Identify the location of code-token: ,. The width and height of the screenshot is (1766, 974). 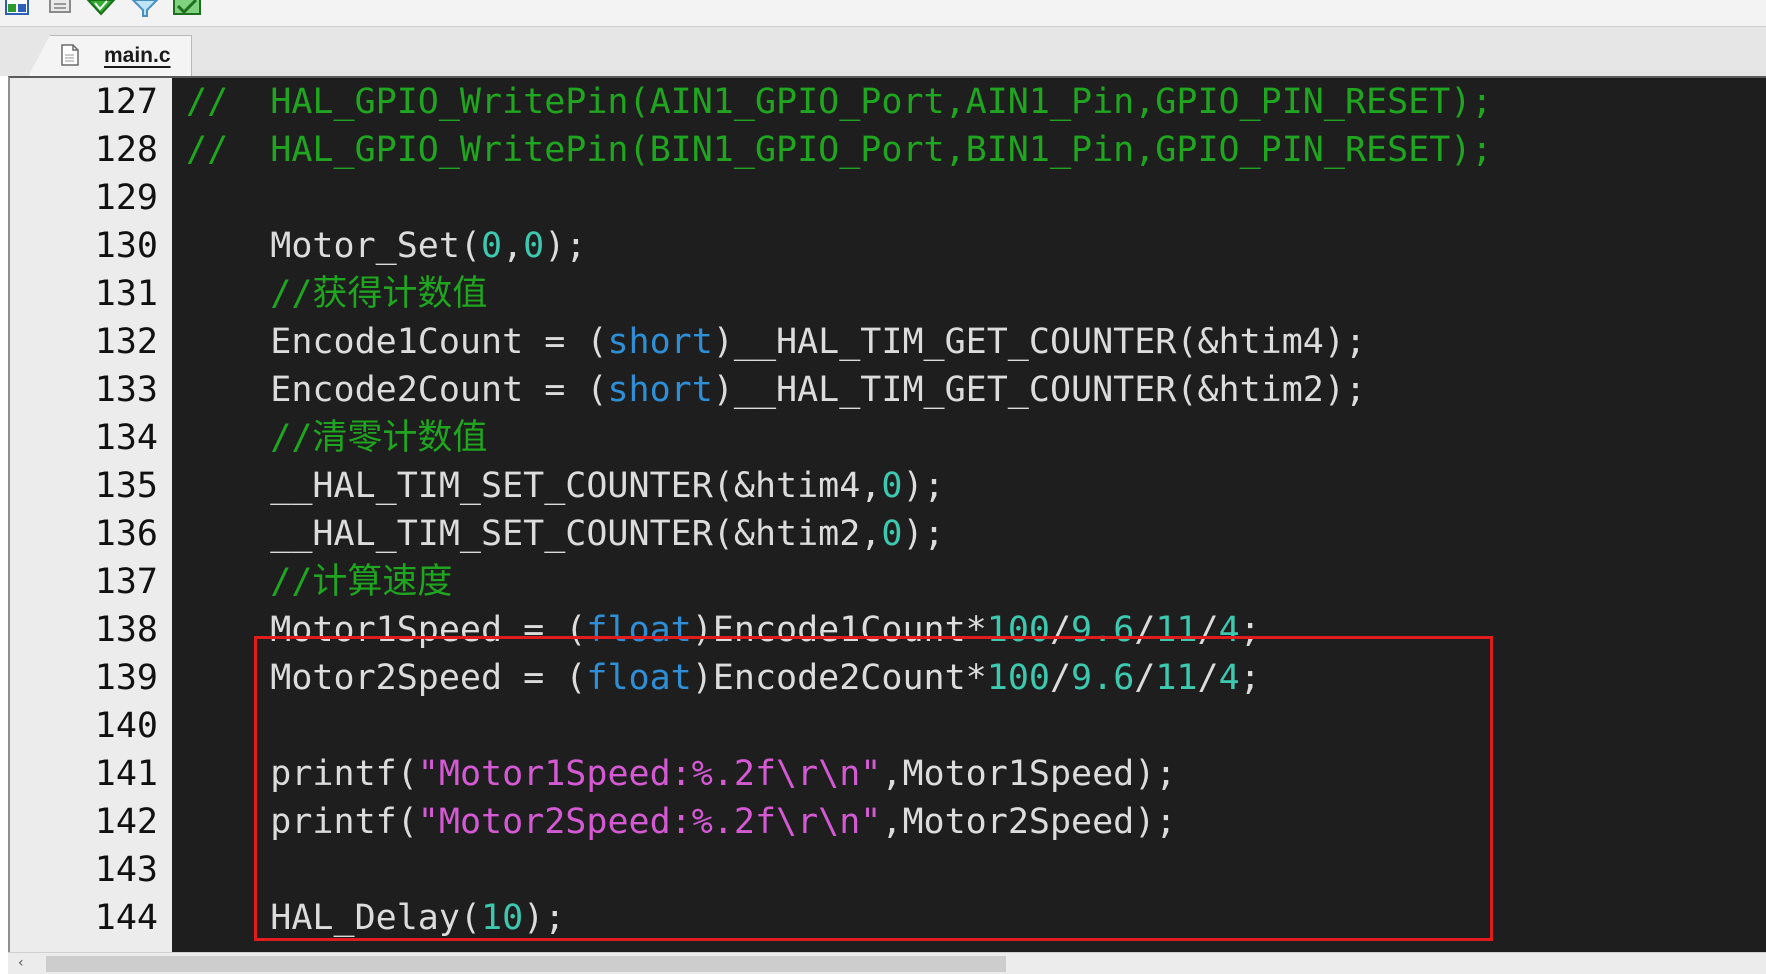
(513, 246).